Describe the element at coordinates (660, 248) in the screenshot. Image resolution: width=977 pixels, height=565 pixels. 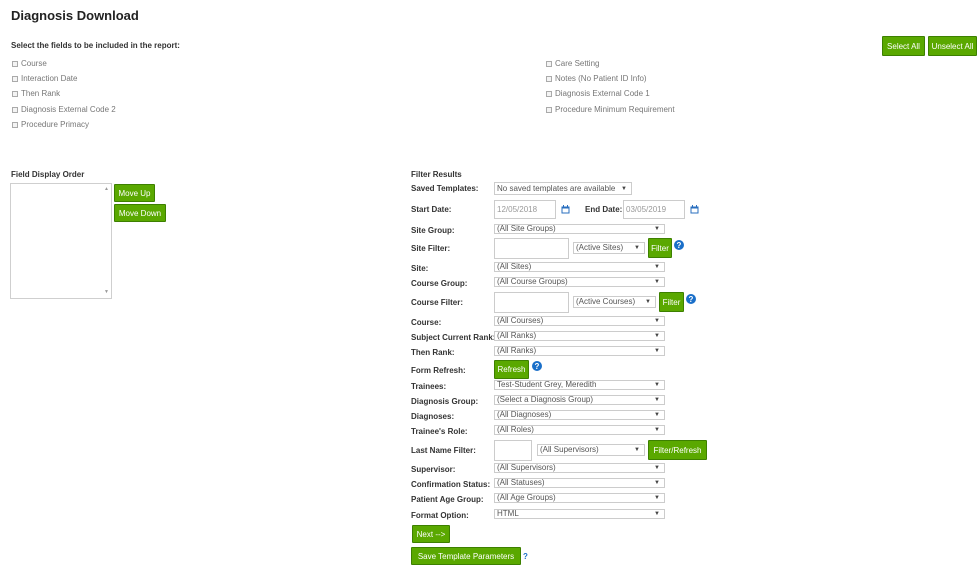
I see `site-filter-button: Filter` at that location.